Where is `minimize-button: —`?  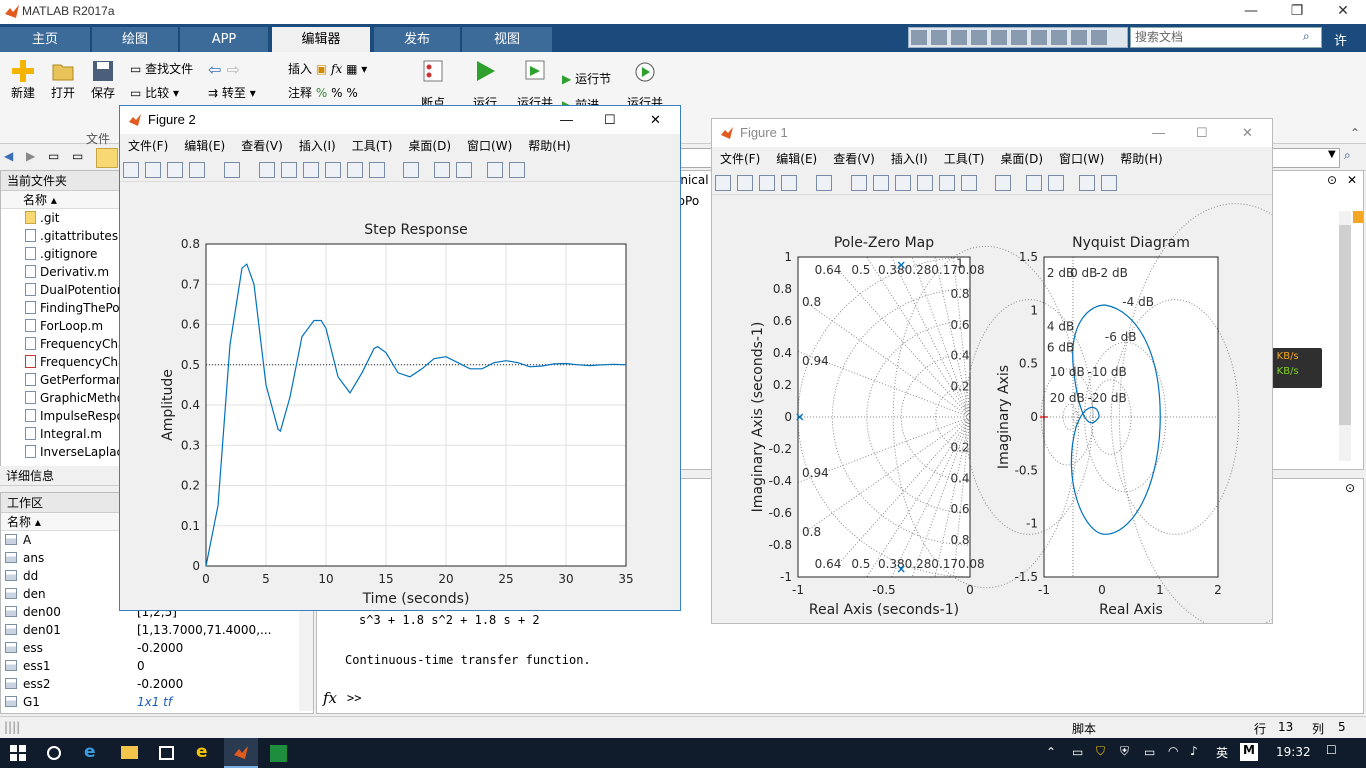 minimize-button: — is located at coordinates (1251, 12).